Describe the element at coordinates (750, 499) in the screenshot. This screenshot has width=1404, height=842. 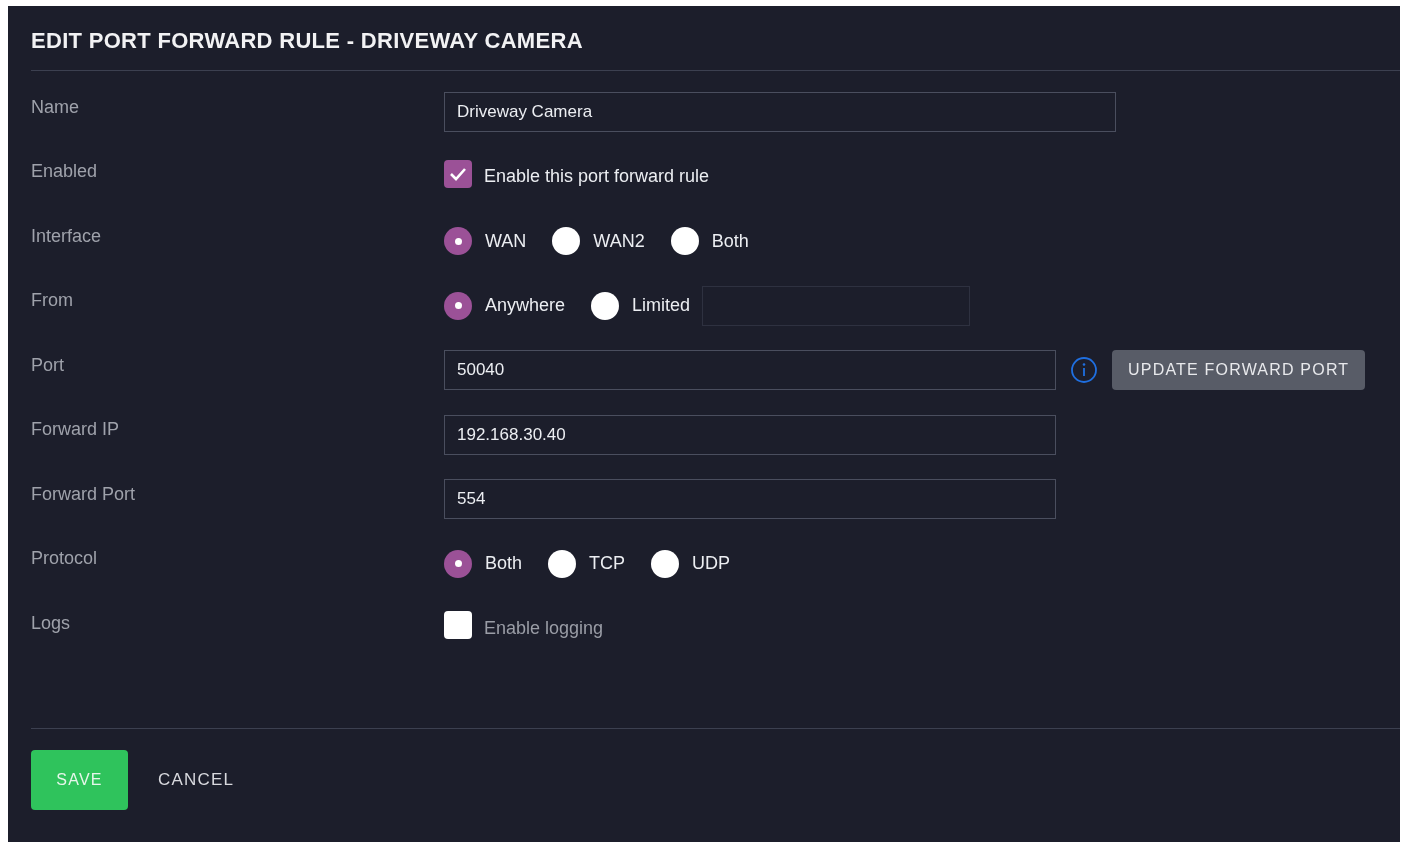
I see `text-field: 554` at that location.